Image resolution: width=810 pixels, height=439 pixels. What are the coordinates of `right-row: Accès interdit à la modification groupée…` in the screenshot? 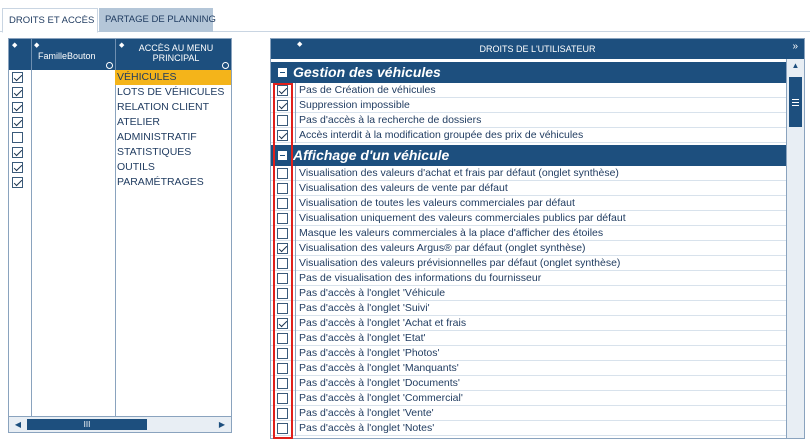 It's located at (528, 135).